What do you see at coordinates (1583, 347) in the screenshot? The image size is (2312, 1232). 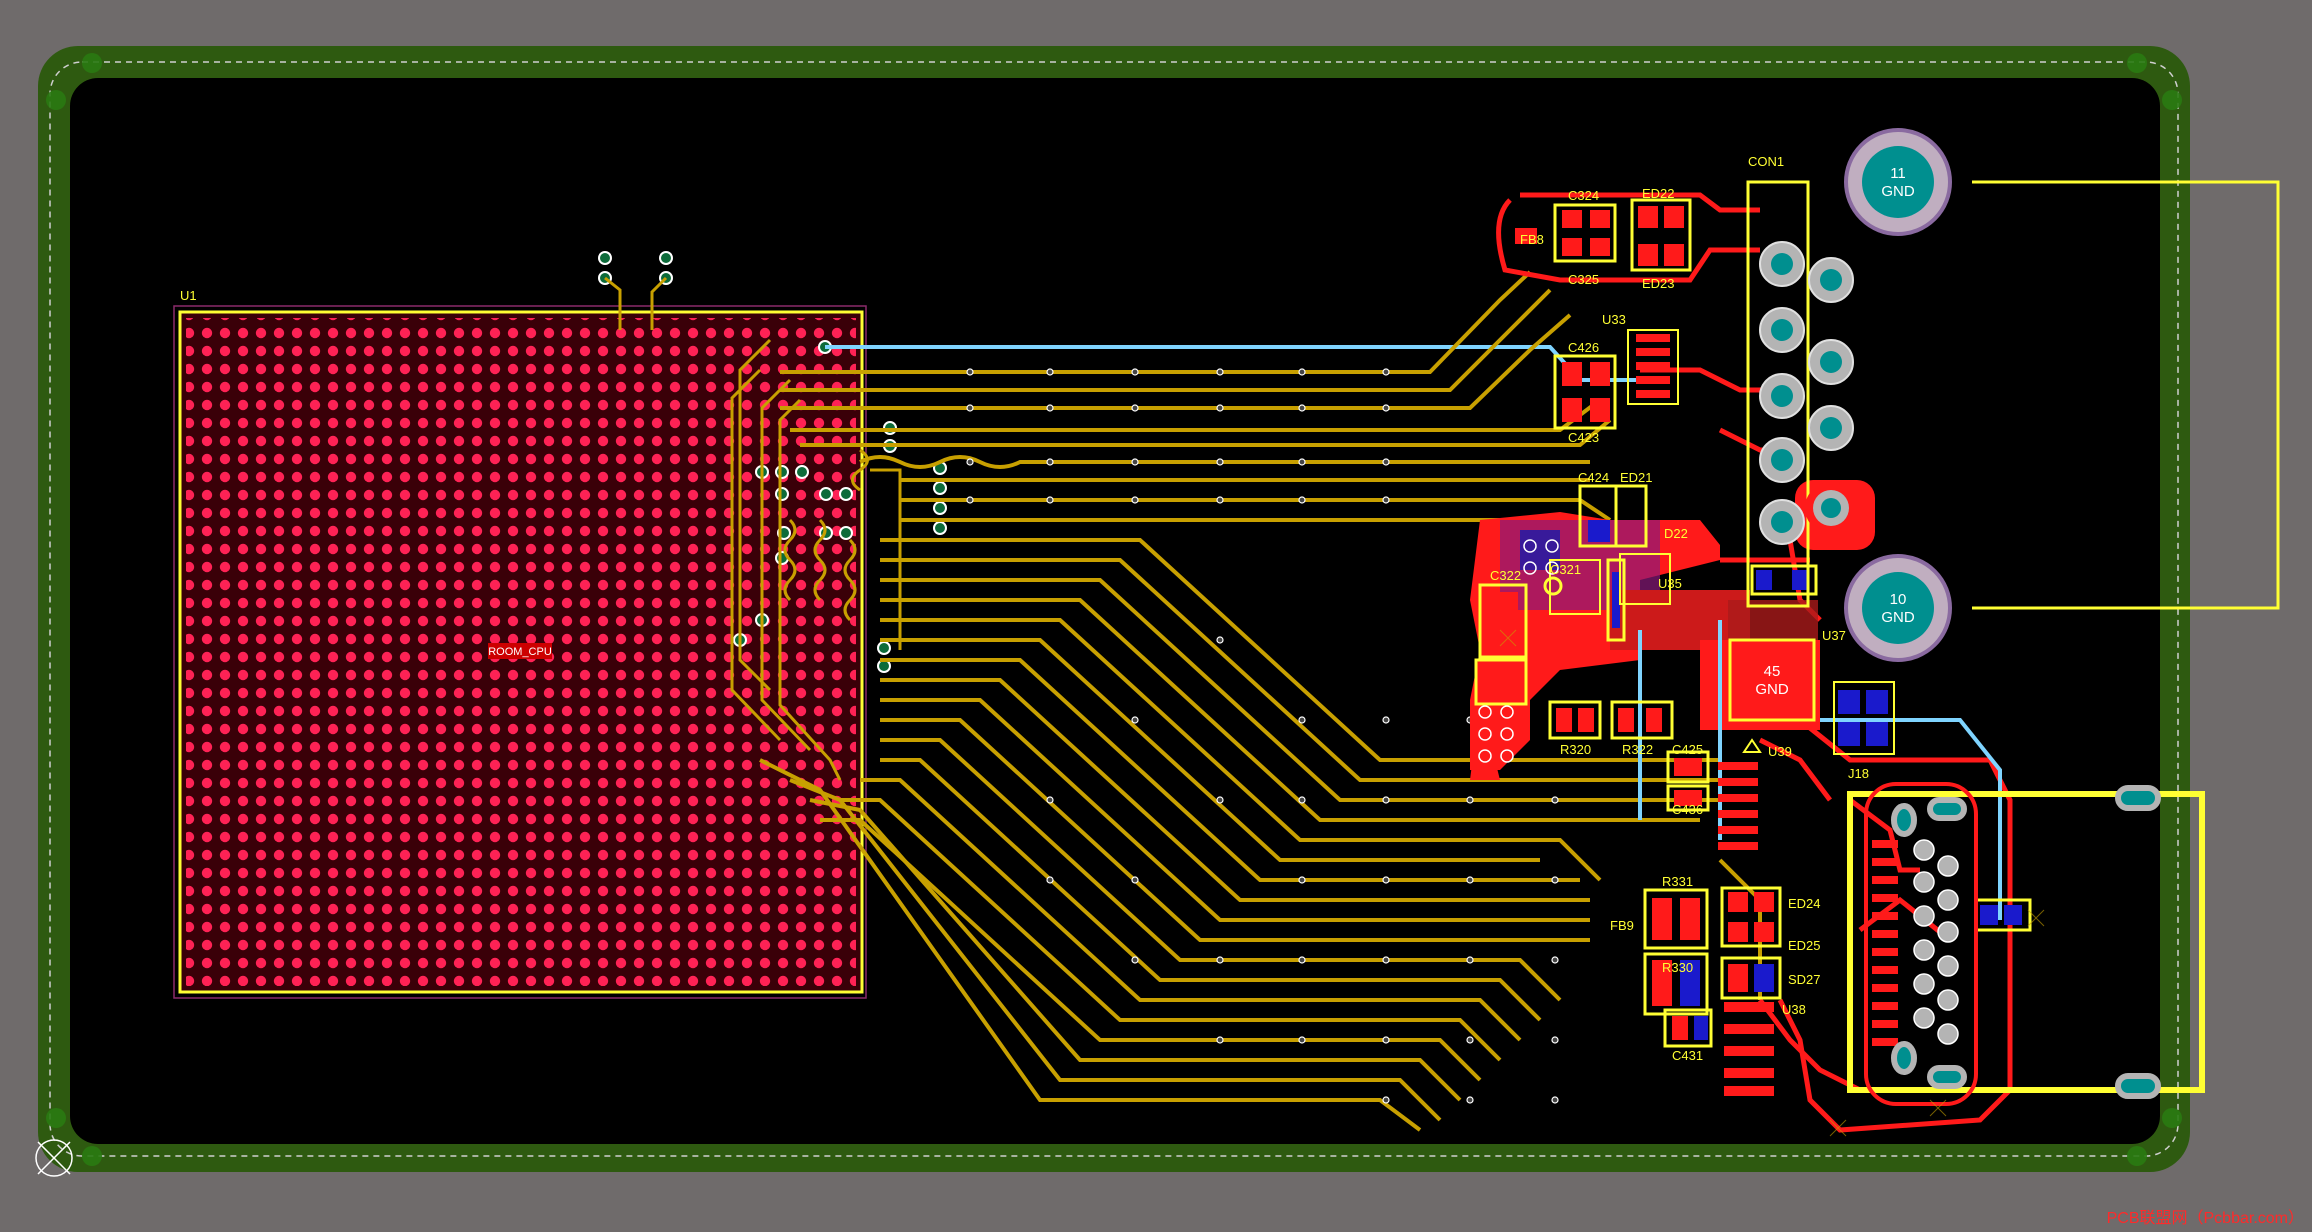 I see `svg-text: C426` at bounding box center [1583, 347].